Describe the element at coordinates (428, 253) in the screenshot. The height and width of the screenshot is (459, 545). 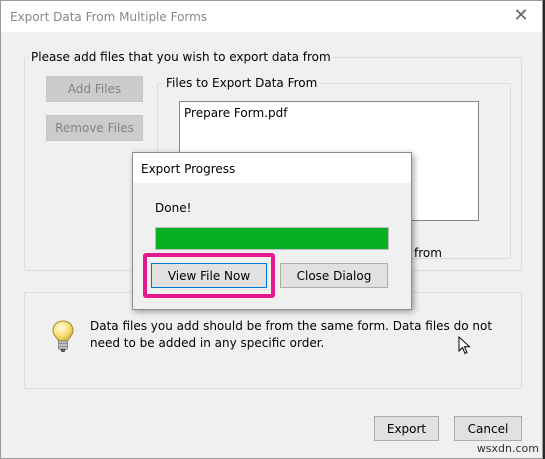
I see `partial-label: from` at that location.